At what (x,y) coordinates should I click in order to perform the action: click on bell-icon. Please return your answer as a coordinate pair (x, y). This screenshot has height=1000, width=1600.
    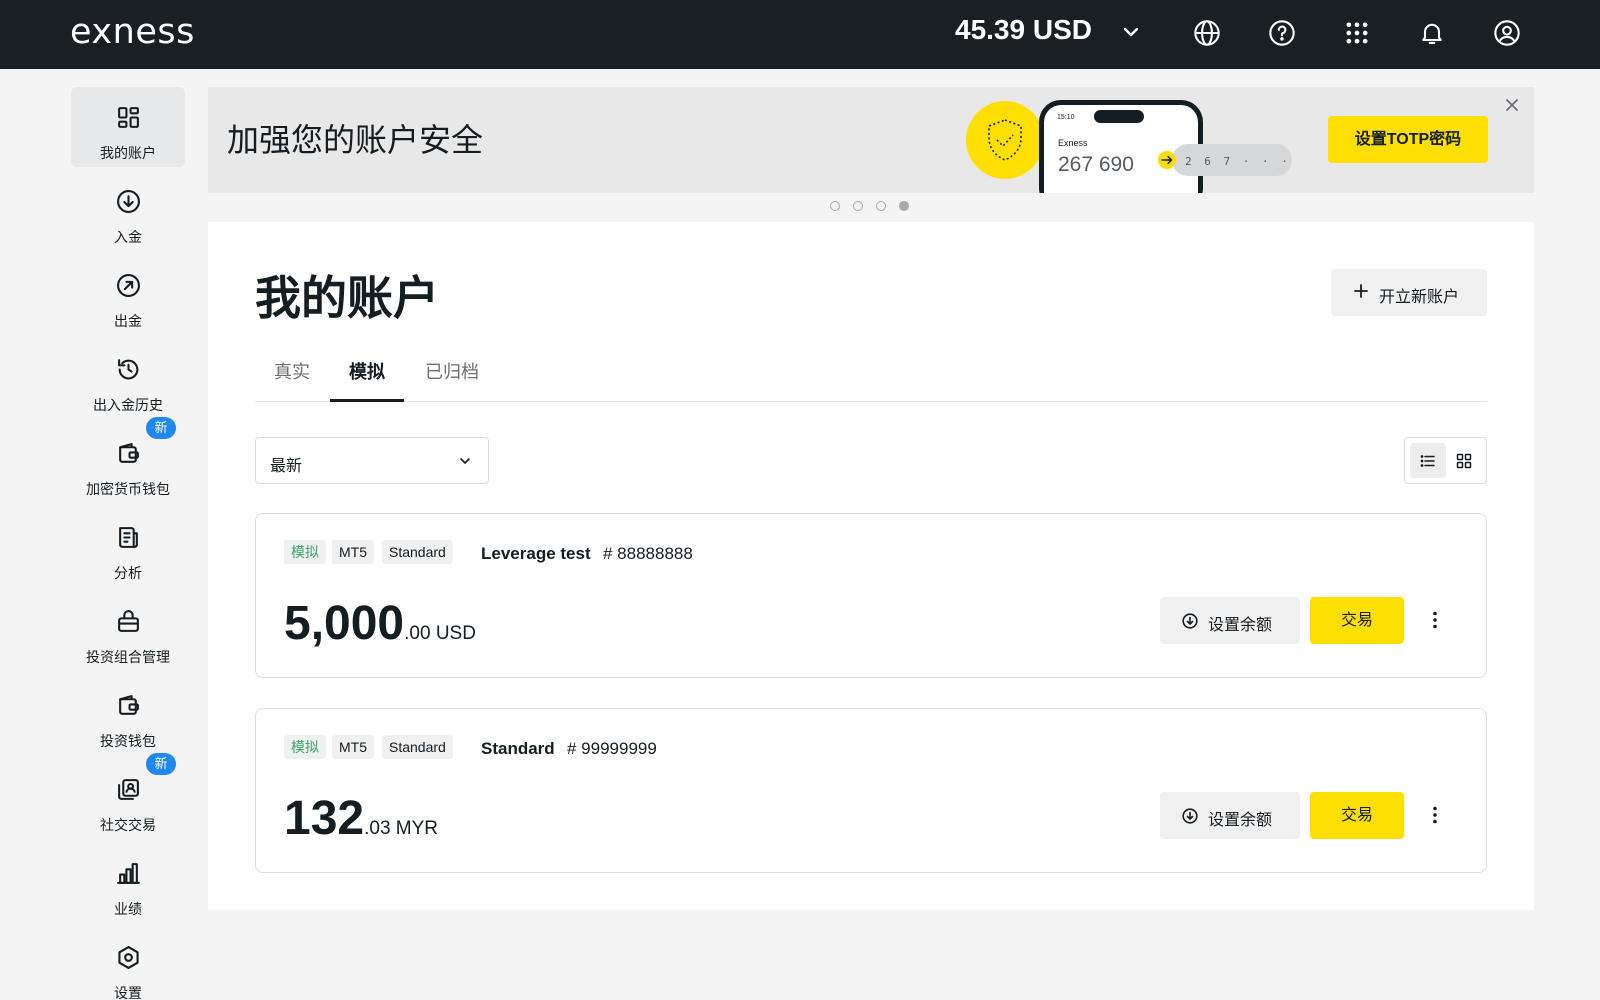
    Looking at the image, I should click on (1432, 33).